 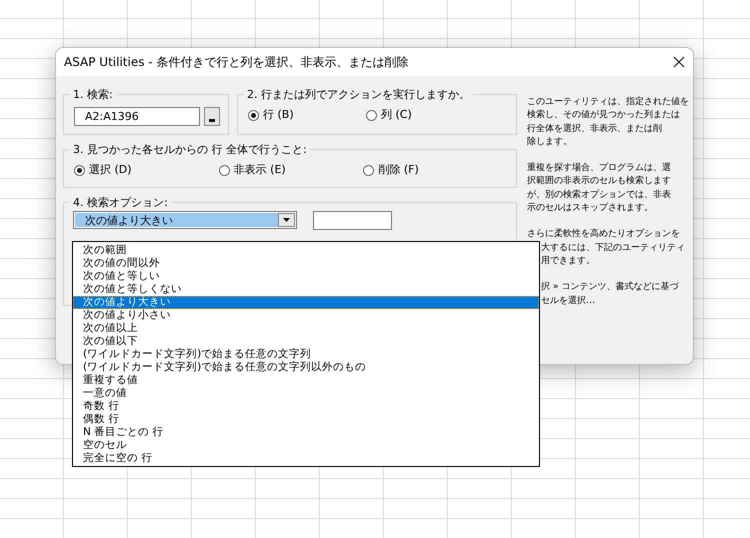 What do you see at coordinates (306, 263) in the screenshot?
I see `dropdown-option: 次の値の間以外` at bounding box center [306, 263].